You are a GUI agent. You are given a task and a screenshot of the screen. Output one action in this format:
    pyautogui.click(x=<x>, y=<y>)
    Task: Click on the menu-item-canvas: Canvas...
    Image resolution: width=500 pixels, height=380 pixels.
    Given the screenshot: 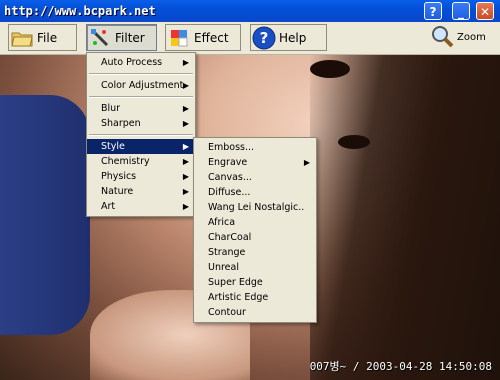 What is the action you would take?
    pyautogui.click(x=255, y=177)
    